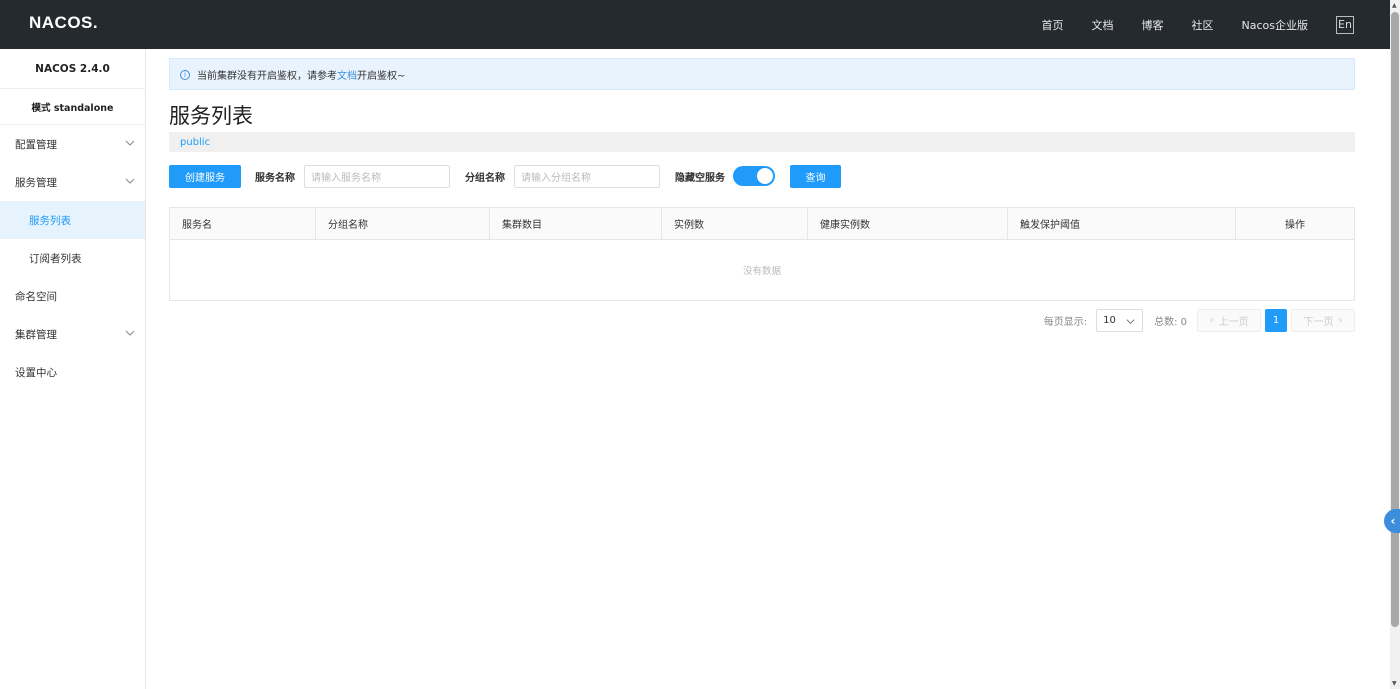  Describe the element at coordinates (72, 144) in the screenshot. I see `sidebar-item-config-management: 配置管理` at that location.